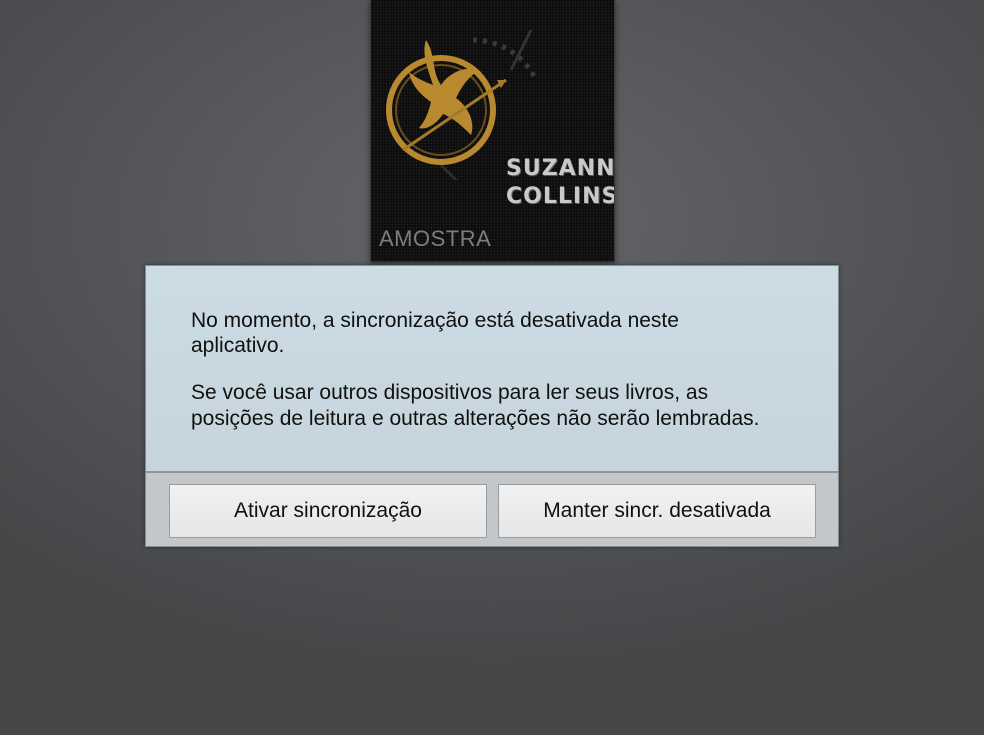 Image resolution: width=984 pixels, height=735 pixels. I want to click on book-cover: SUZANNE COLLINS AMOSTRA, so click(492, 131).